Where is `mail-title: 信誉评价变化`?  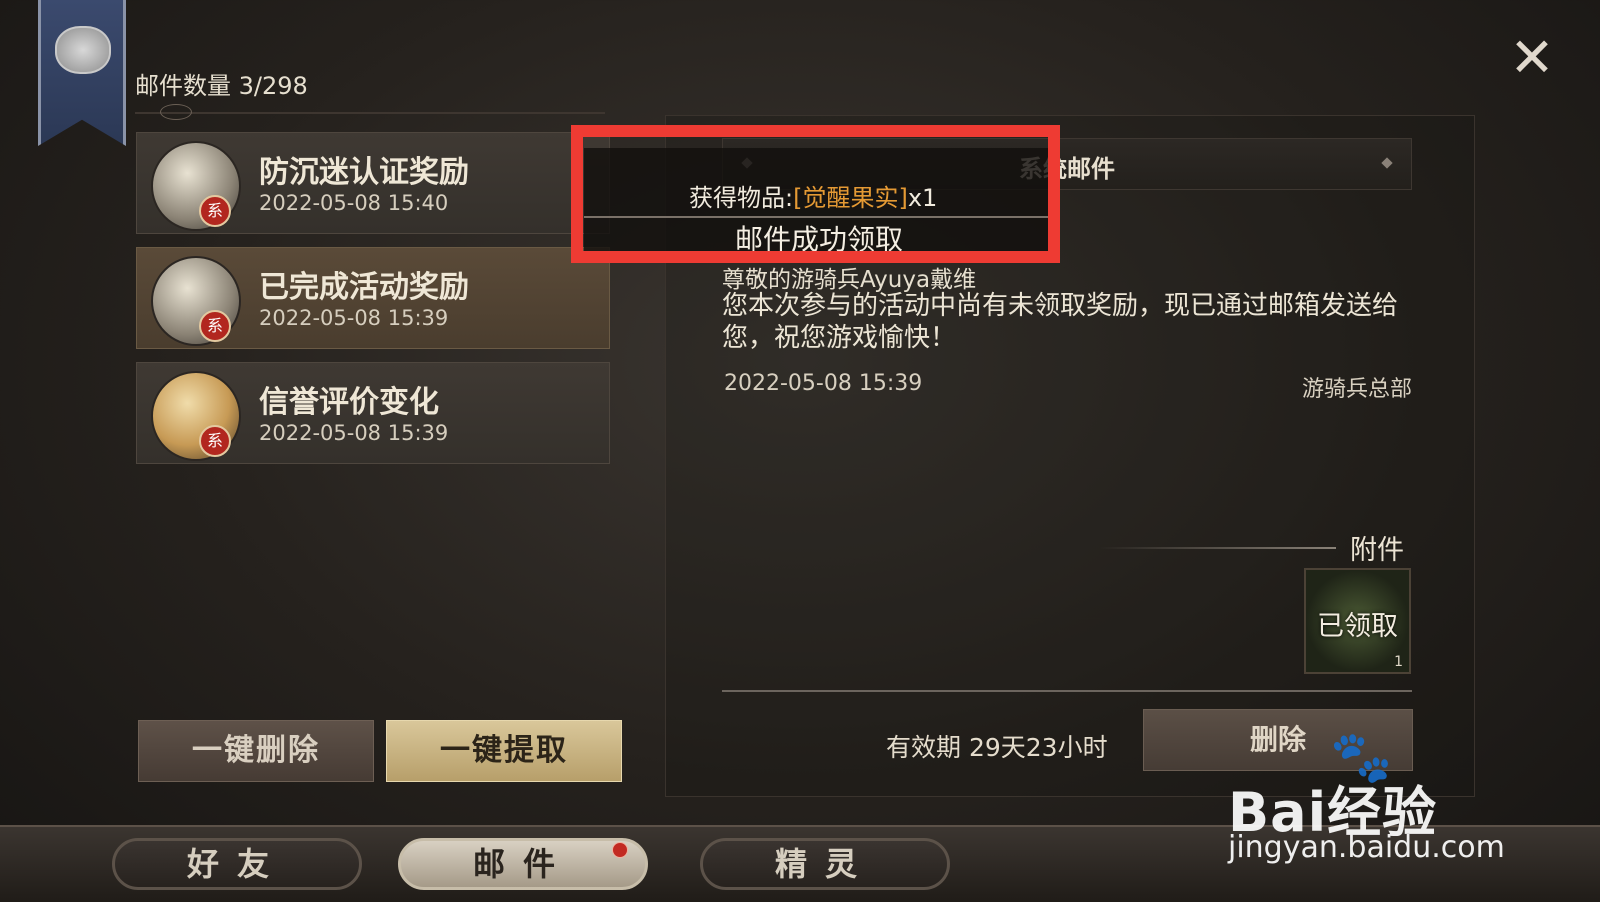
mail-title: 信誉评价变化 is located at coordinates (349, 402).